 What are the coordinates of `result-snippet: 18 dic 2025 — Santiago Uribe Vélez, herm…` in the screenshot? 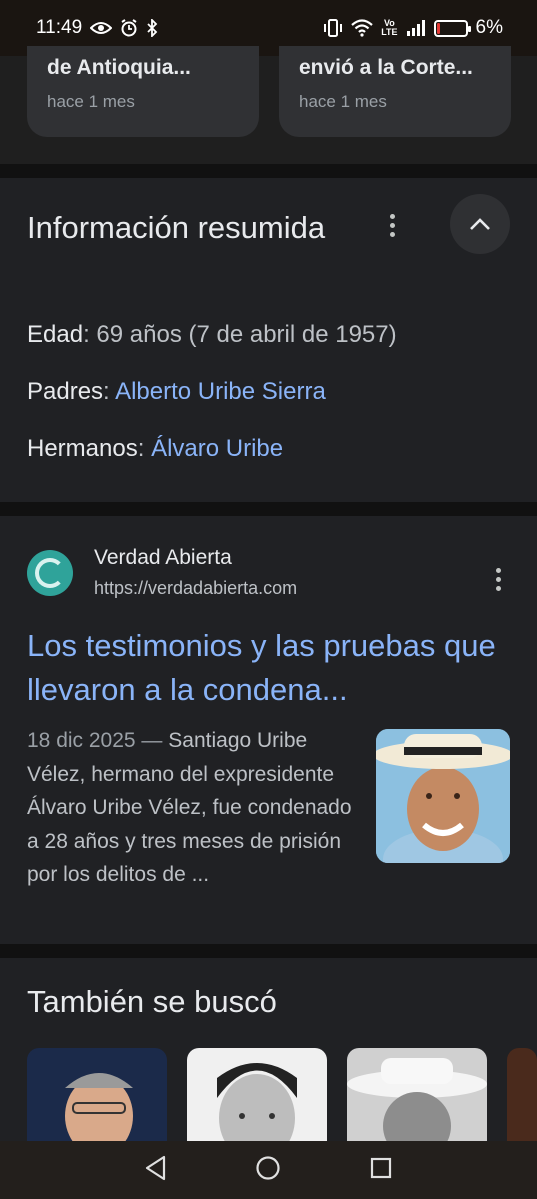 It's located at (192, 808).